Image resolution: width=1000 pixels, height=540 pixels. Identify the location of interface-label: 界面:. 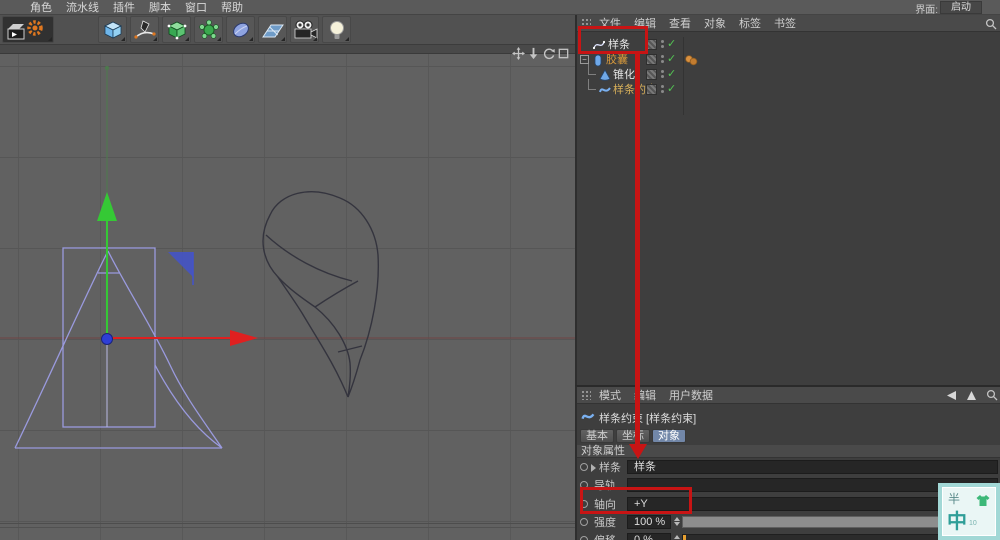
(926, 10).